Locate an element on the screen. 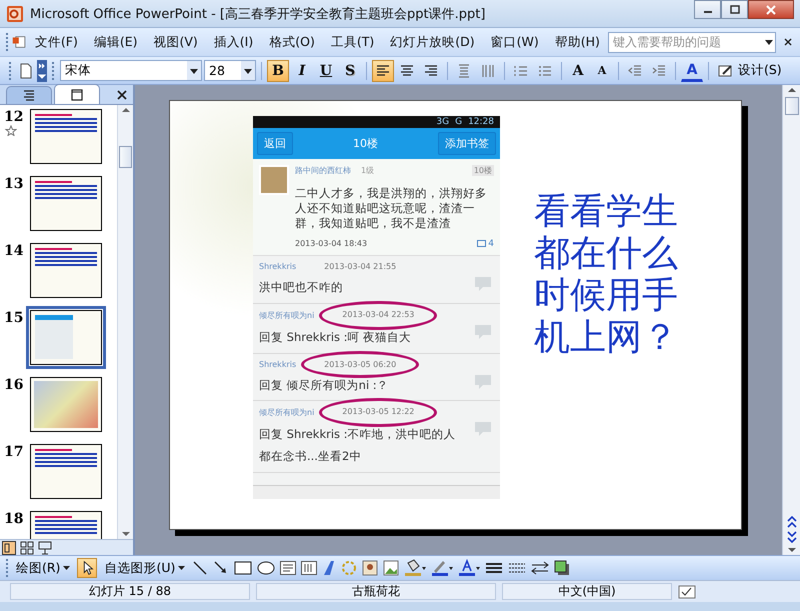  wordart-icon is located at coordinates (329, 568).